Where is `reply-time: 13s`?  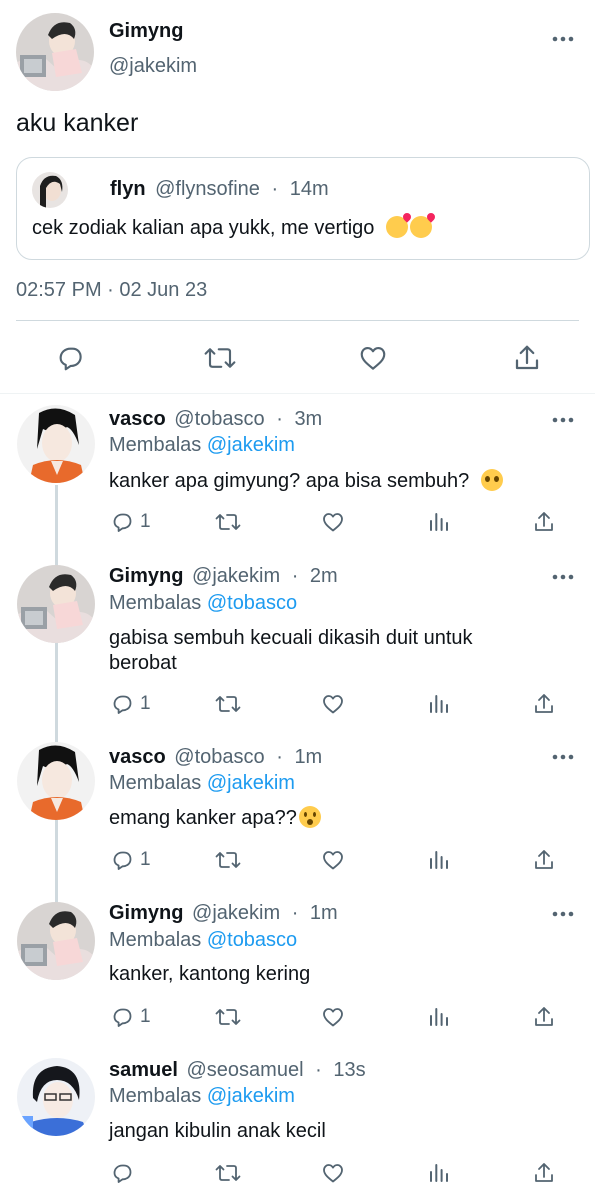 reply-time: 13s is located at coordinates (349, 1070).